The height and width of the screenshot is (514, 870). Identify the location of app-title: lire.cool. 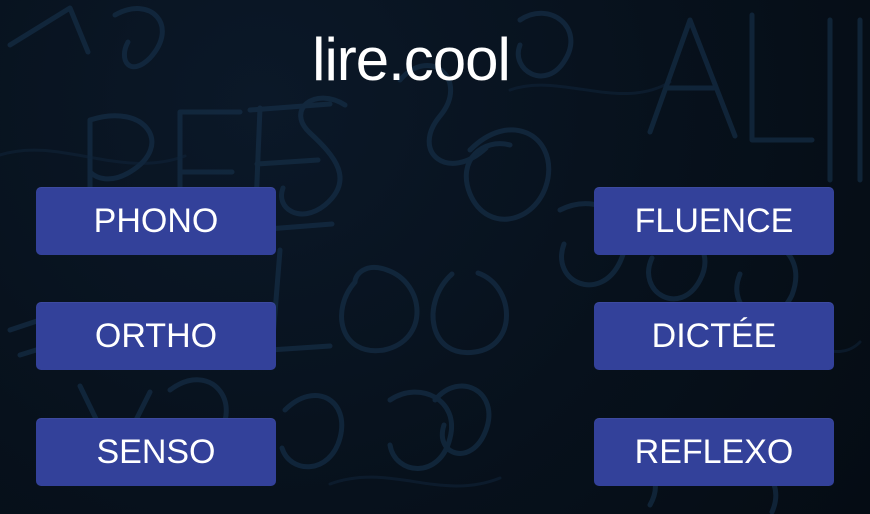
(411, 59).